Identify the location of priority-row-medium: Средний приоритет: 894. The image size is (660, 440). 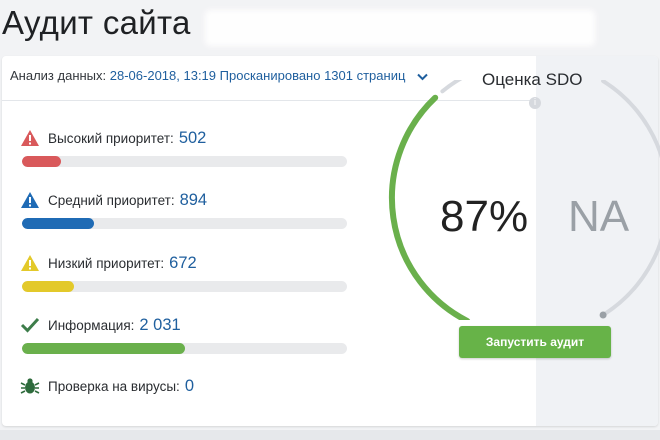
(183, 209).